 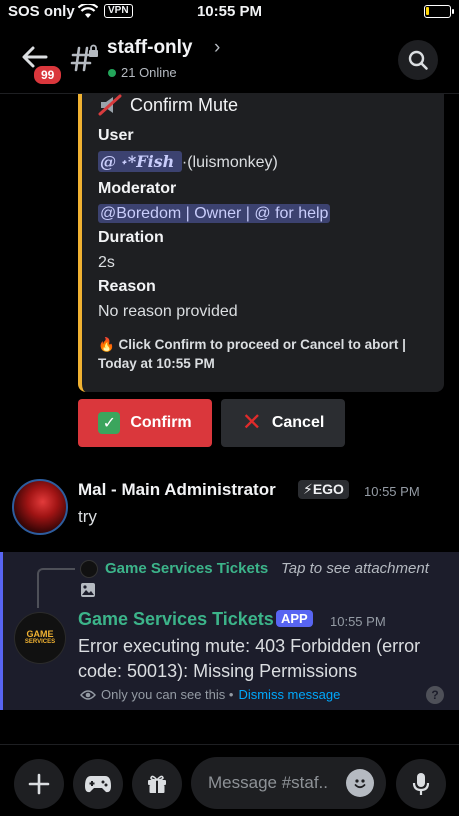 What do you see at coordinates (40, 634) in the screenshot?
I see `bot-avatar-text: GAME` at bounding box center [40, 634].